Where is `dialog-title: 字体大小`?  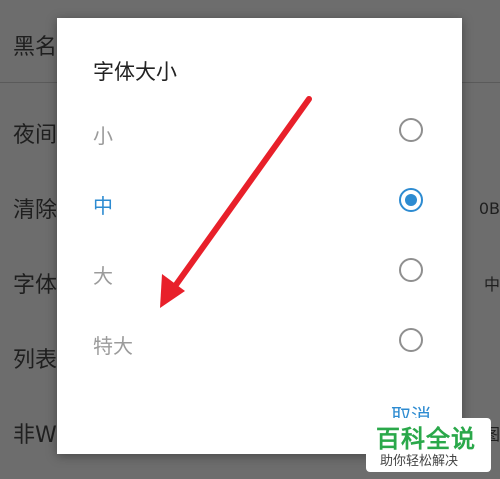
dialog-title: 字体大小 is located at coordinates (135, 72).